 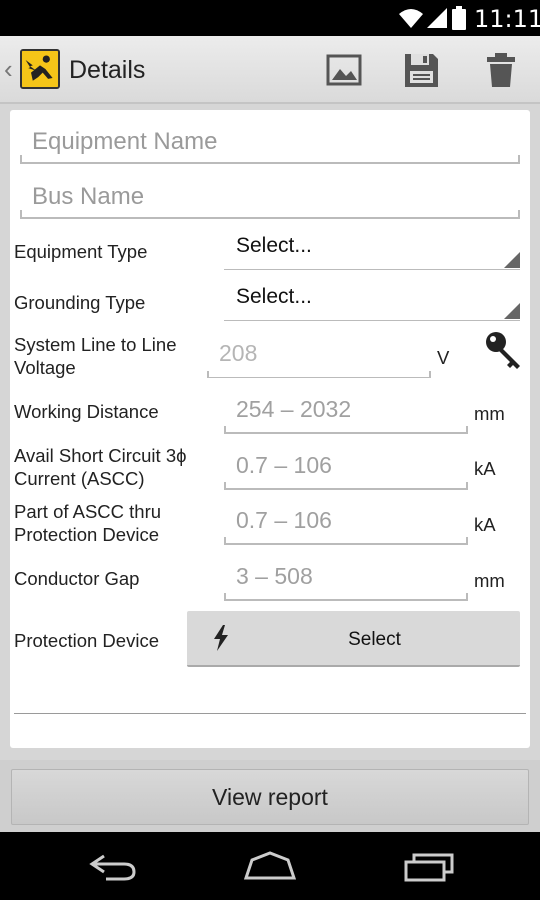 I want to click on equipment-type-label: Equipment Type, so click(x=81, y=251).